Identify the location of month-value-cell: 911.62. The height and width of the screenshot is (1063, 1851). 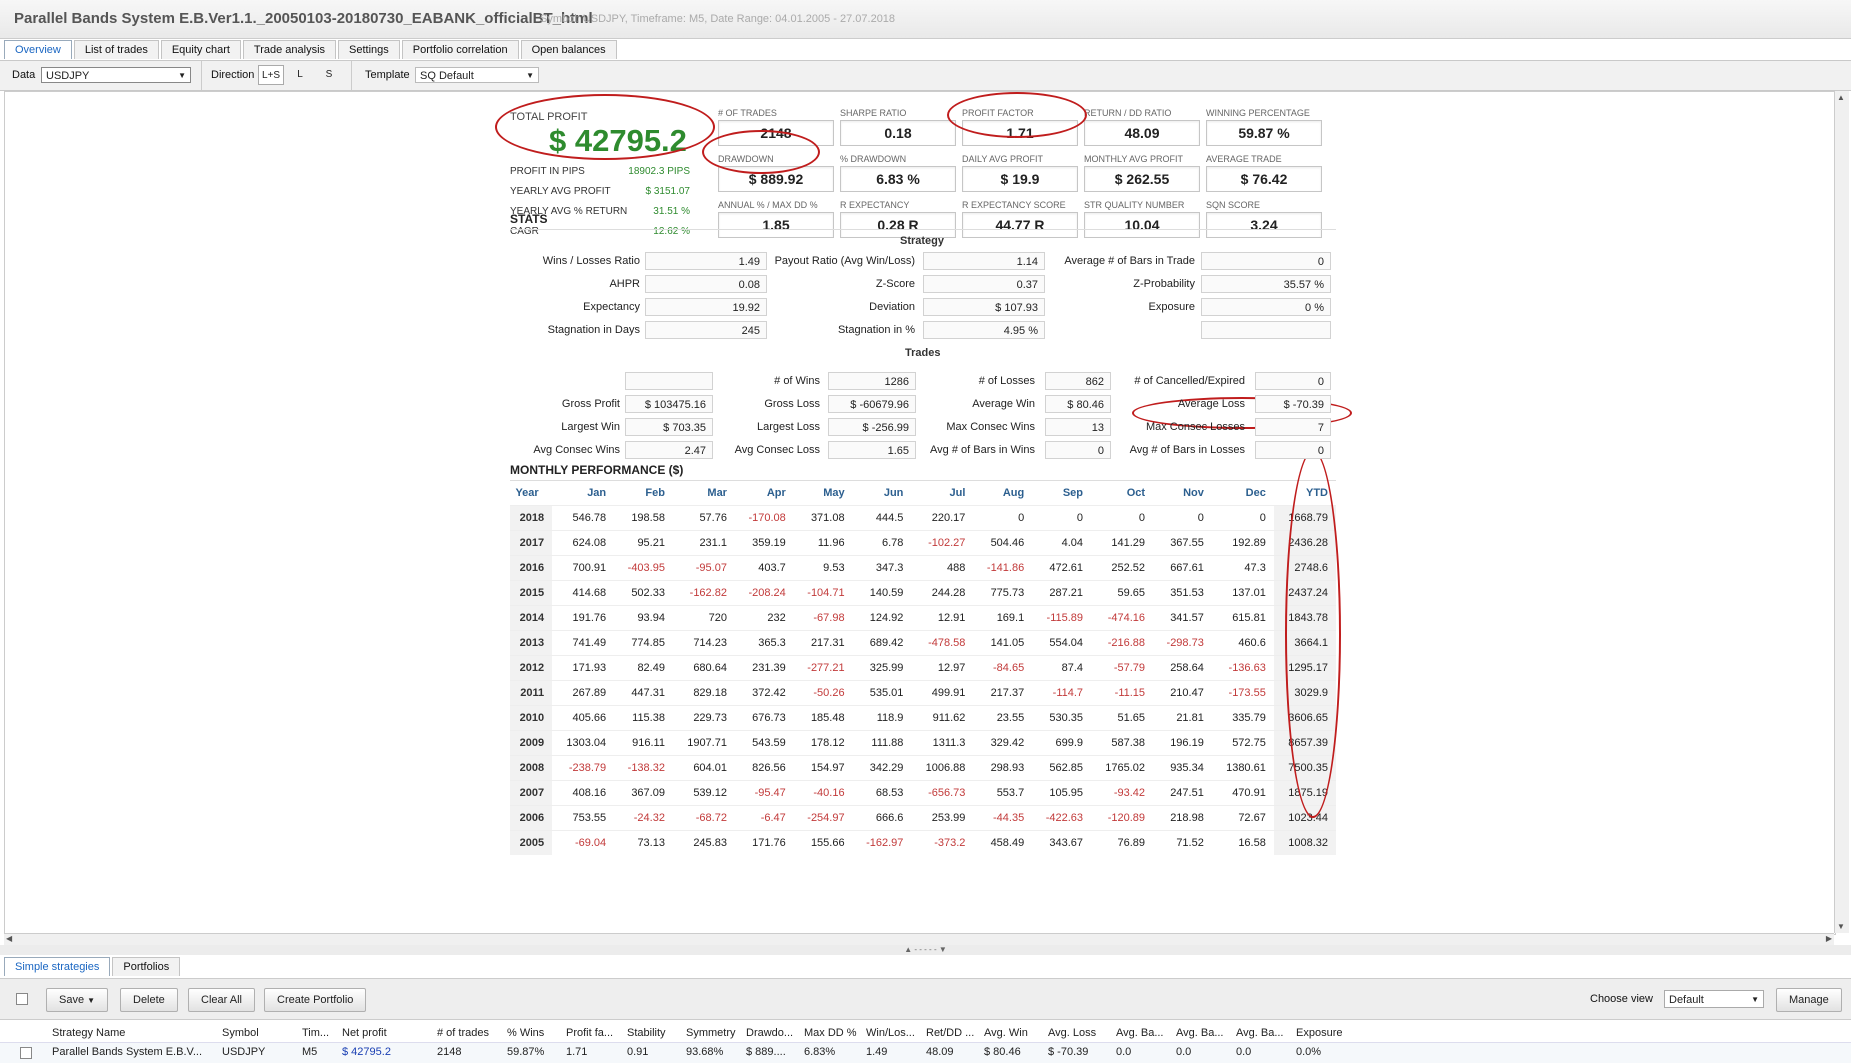
(942, 718).